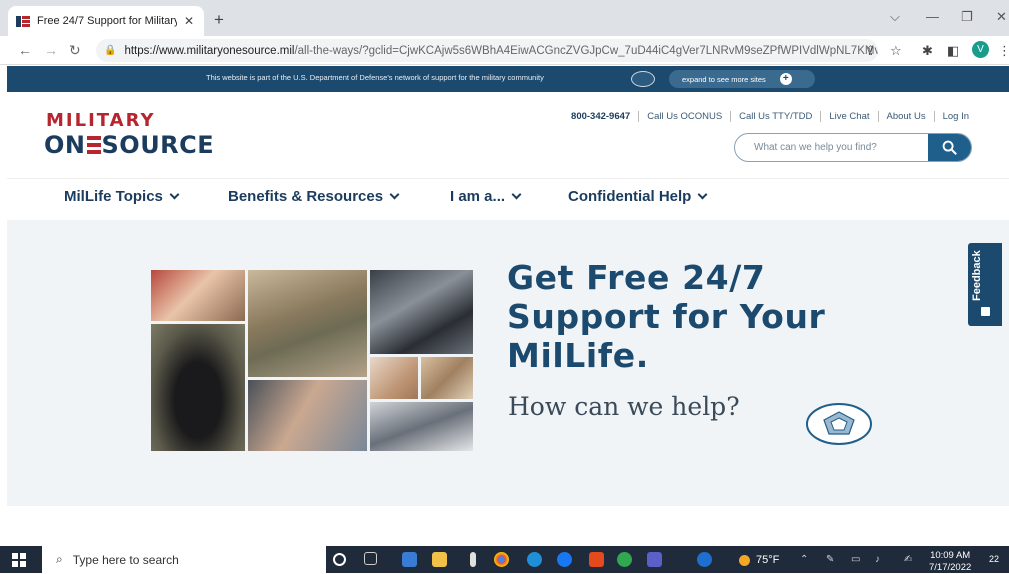 The image size is (1009, 574). I want to click on feedback-note-icon, so click(985, 311).